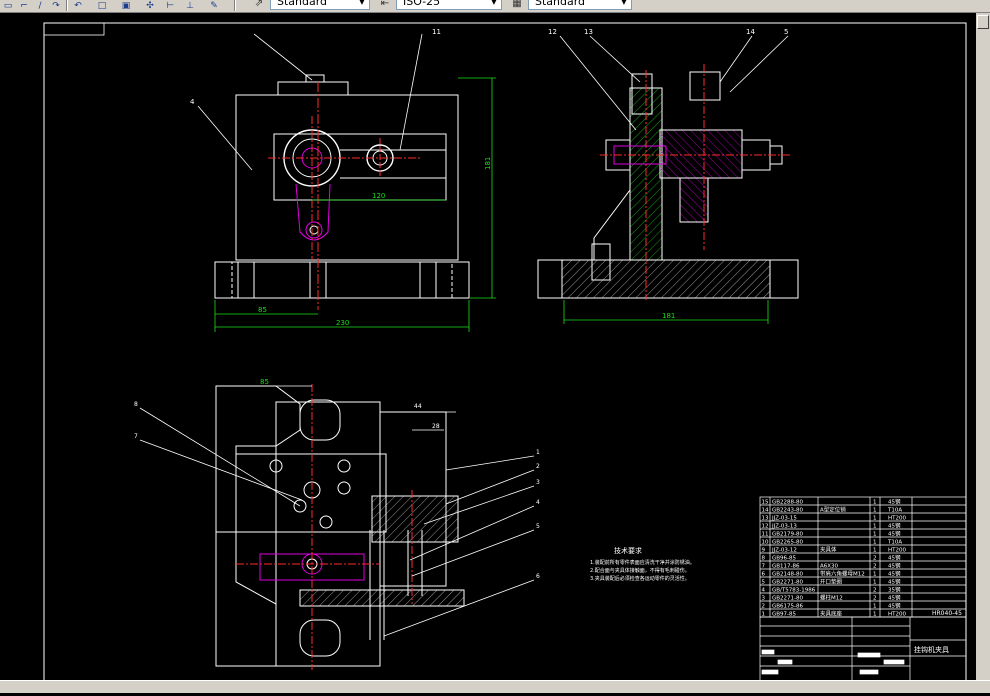 The image size is (990, 696). What do you see at coordinates (786, 32) in the screenshot?
I see `balloon-5: 5` at bounding box center [786, 32].